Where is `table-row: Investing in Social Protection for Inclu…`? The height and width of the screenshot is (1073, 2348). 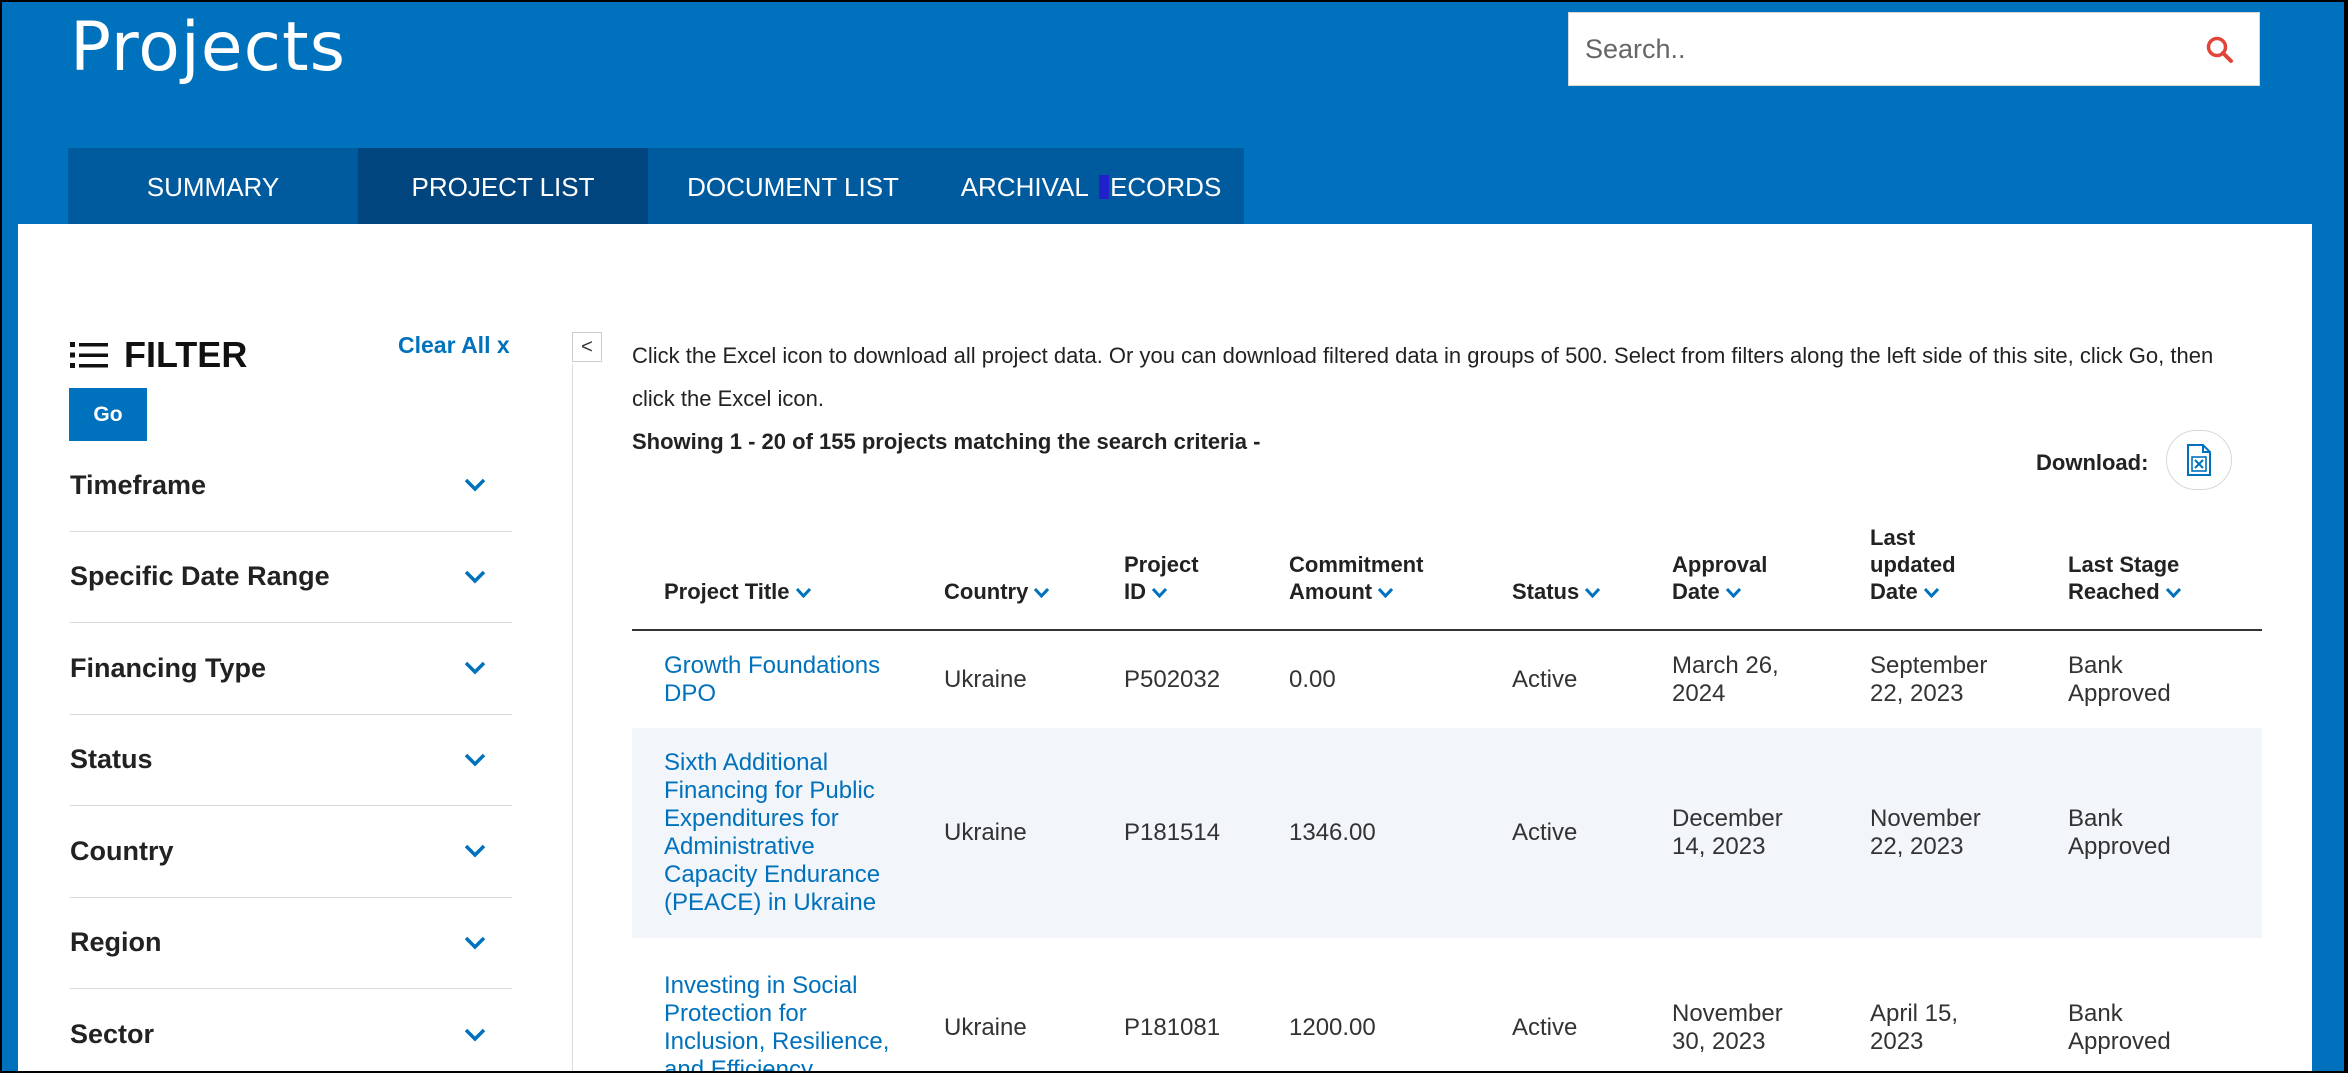
table-row: Investing in Social Protection for Inclu… is located at coordinates (1447, 1004).